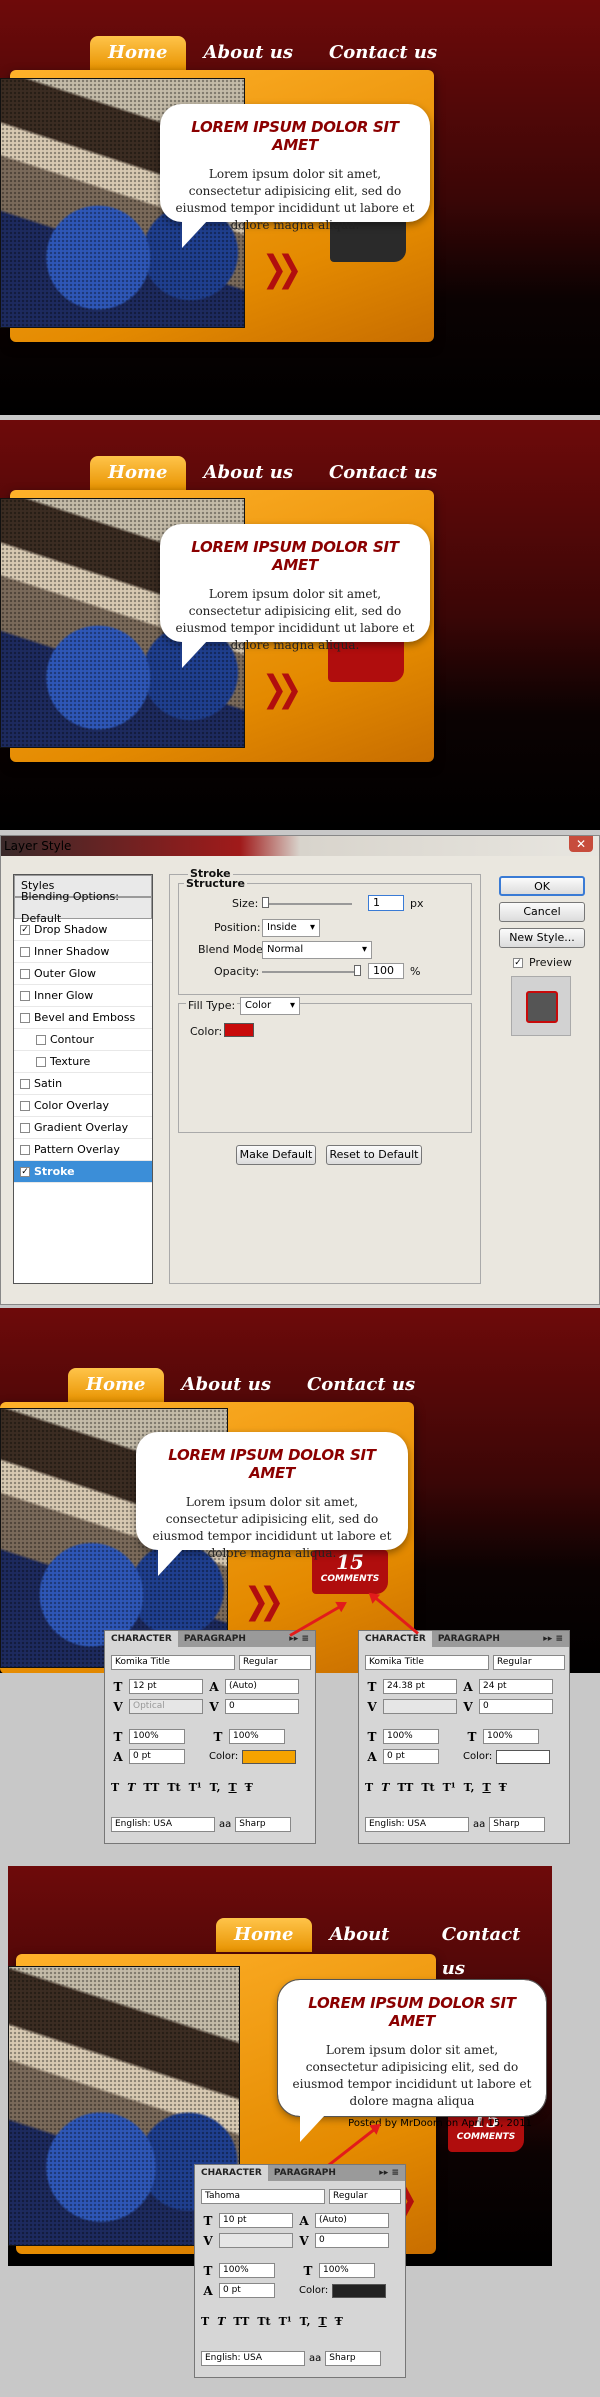 The height and width of the screenshot is (2397, 600). Describe the element at coordinates (357, 970) in the screenshot. I see `opacity-slider-thumb` at that location.